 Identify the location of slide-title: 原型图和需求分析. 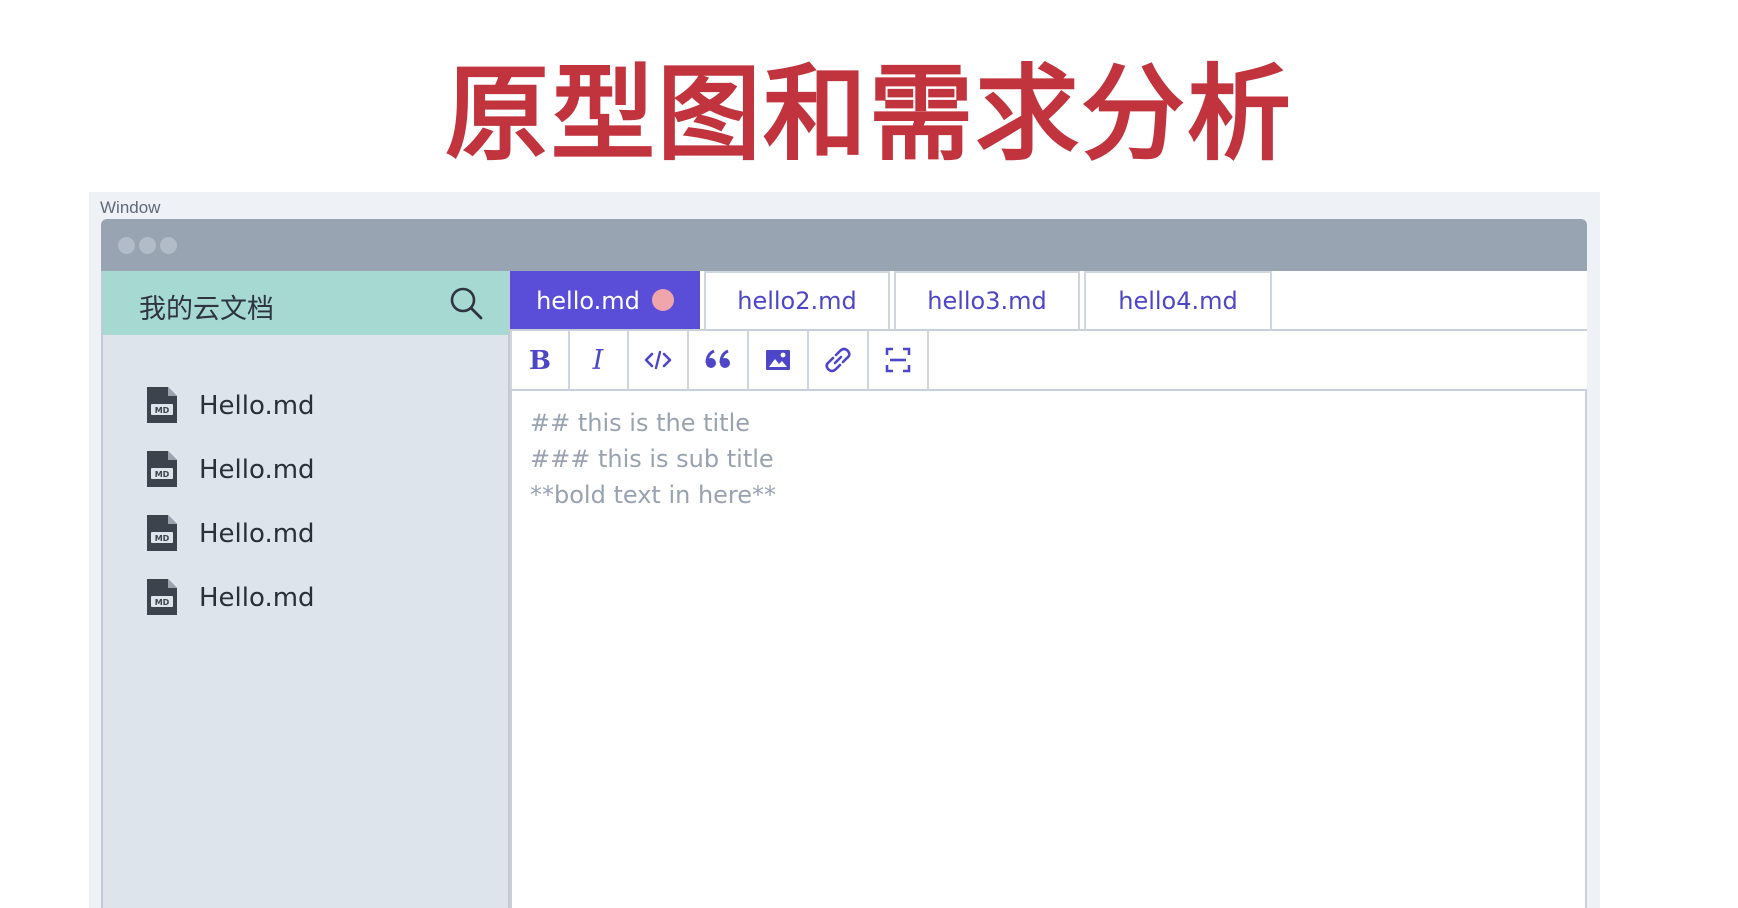
(868, 114).